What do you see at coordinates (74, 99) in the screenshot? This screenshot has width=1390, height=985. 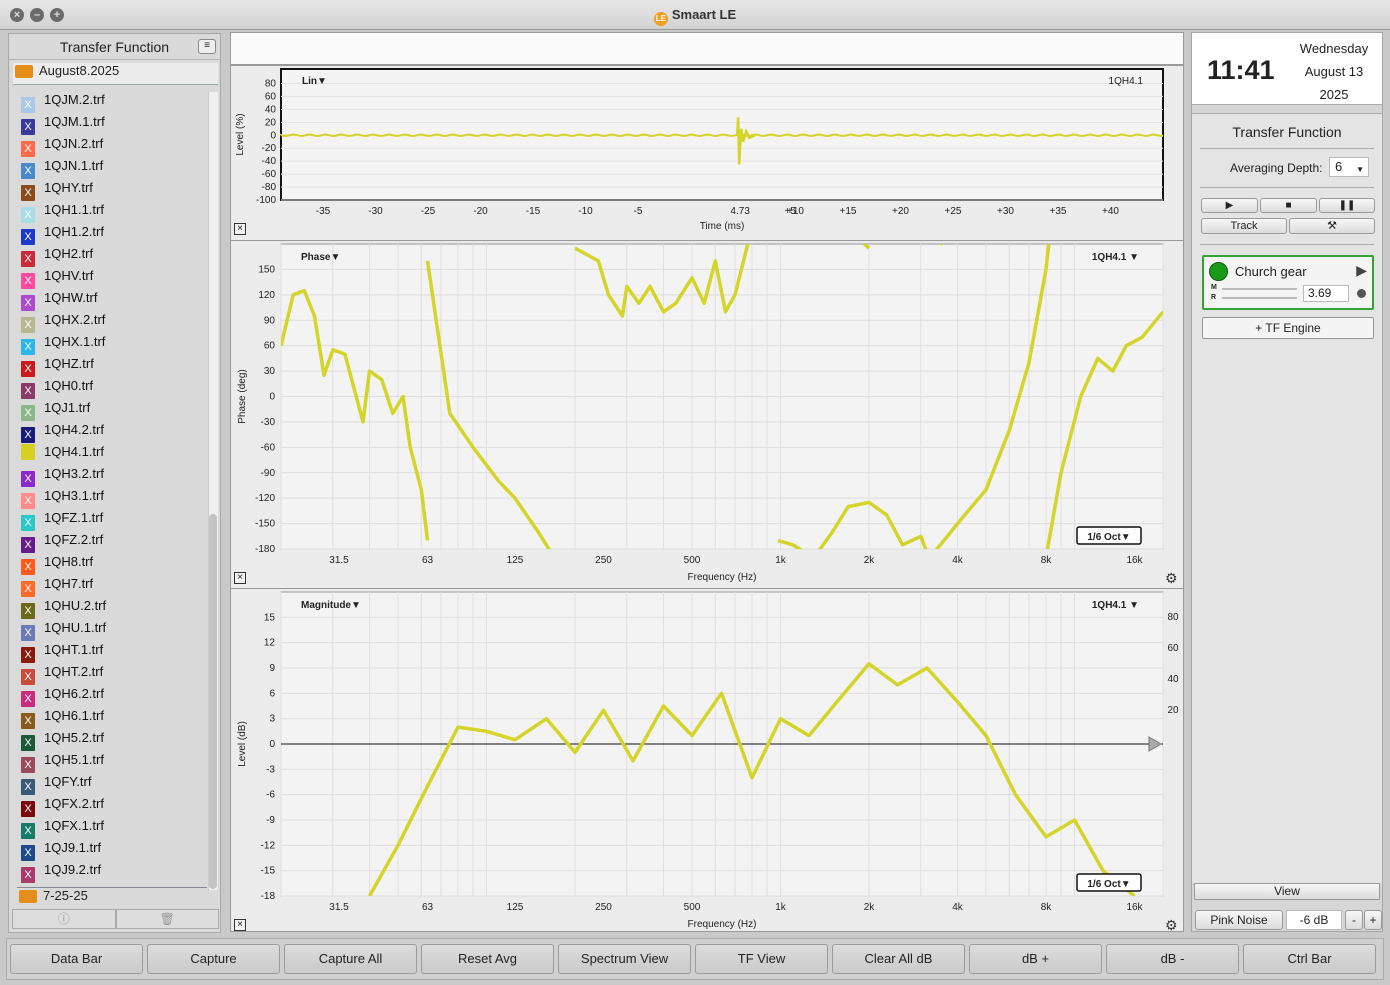 I see `file-name: 1QJM.2.trf` at bounding box center [74, 99].